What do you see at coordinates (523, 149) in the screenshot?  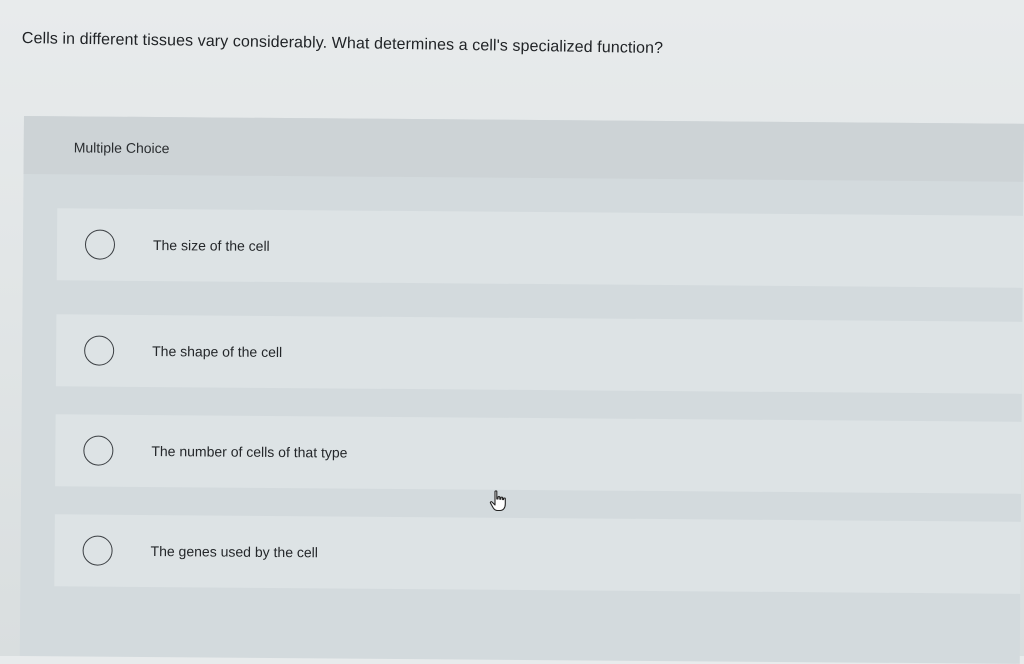 I see `panel-header: Multiple Choice` at bounding box center [523, 149].